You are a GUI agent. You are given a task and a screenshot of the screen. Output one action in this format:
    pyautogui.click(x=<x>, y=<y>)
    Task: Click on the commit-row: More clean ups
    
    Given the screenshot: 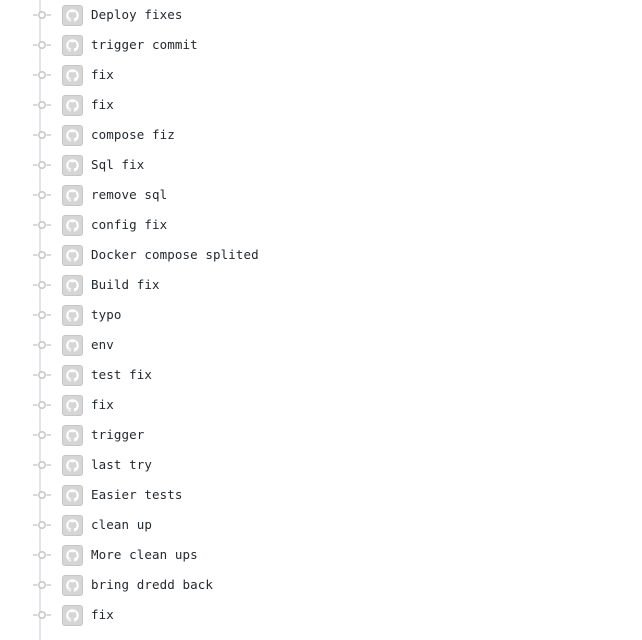 What is the action you would take?
    pyautogui.click(x=321, y=555)
    